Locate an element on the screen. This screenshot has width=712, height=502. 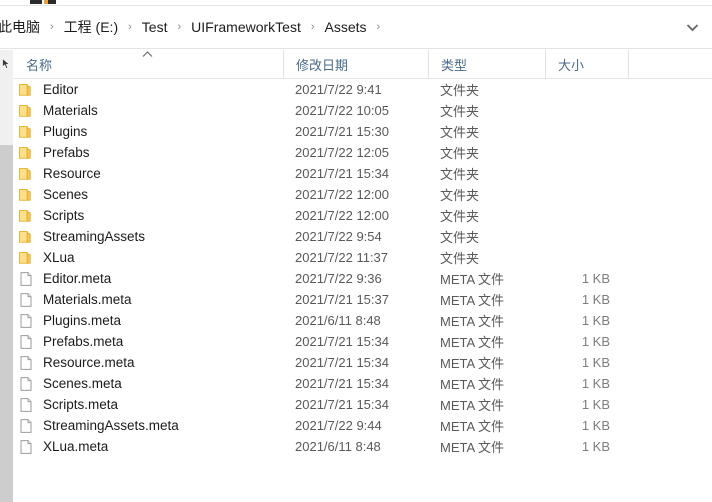
table-row: Scenes 2021/7/22 12:00 文件夹 is located at coordinates (363, 194).